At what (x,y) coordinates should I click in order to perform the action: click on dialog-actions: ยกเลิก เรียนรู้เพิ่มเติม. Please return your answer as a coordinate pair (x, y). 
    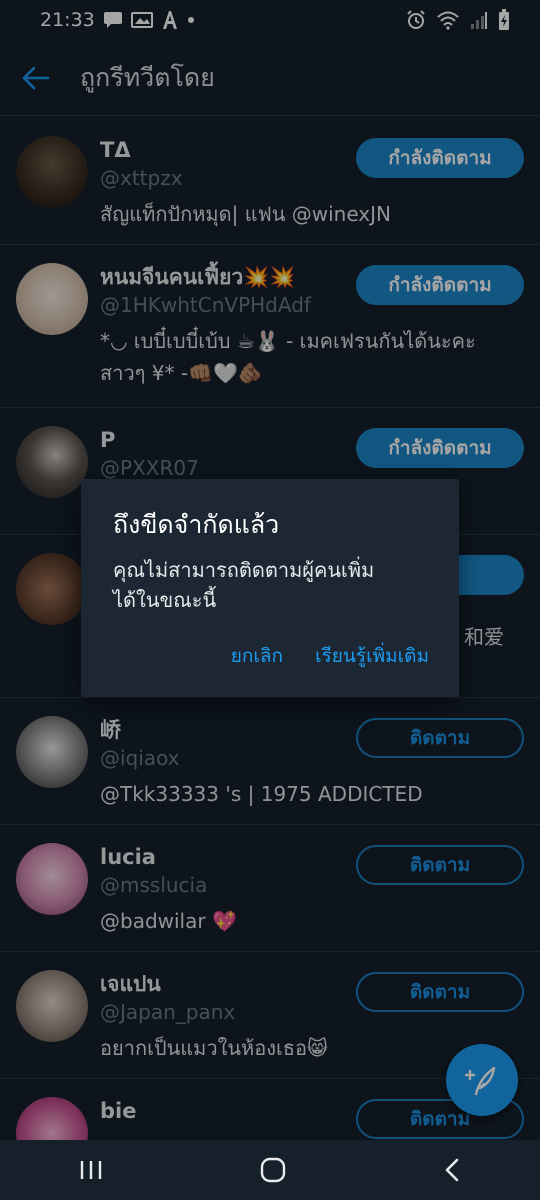
    Looking at the image, I should click on (330, 656).